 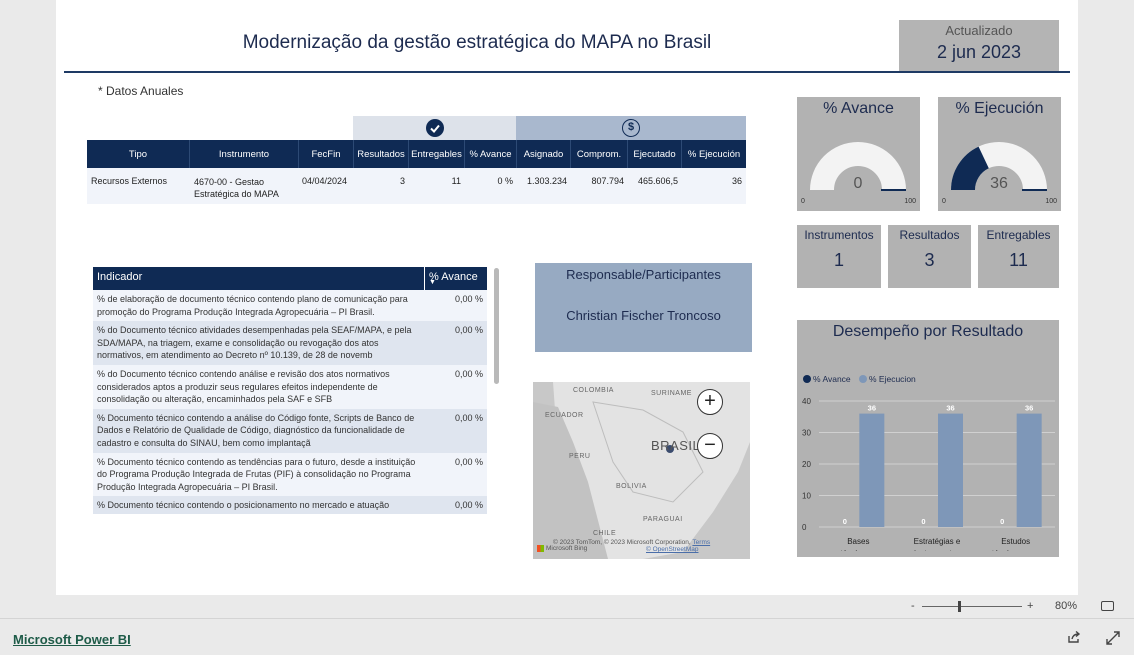 What do you see at coordinates (1066, 606) in the screenshot?
I see `zoom-level: 80%` at bounding box center [1066, 606].